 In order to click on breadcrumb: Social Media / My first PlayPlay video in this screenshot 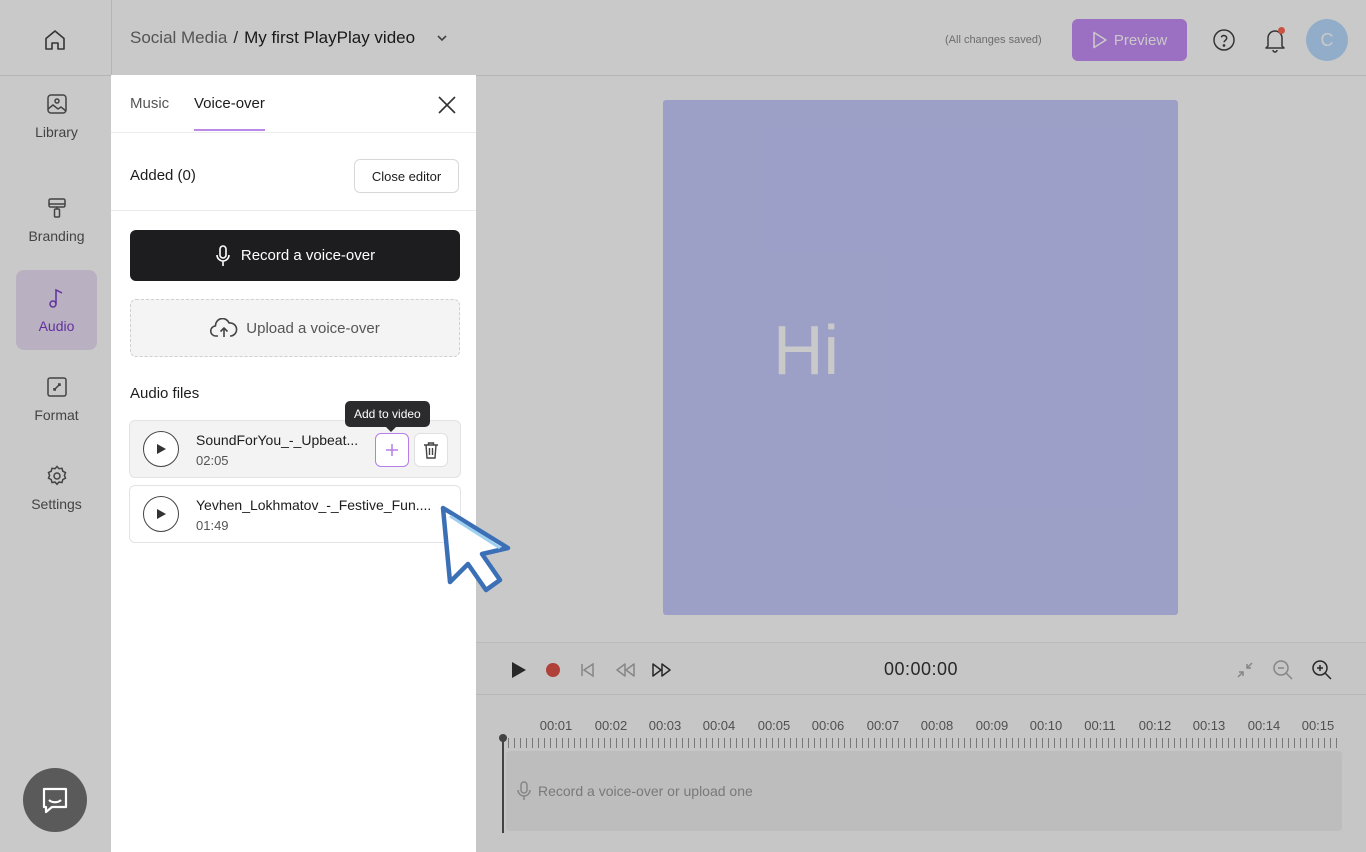, I will do `click(289, 38)`.